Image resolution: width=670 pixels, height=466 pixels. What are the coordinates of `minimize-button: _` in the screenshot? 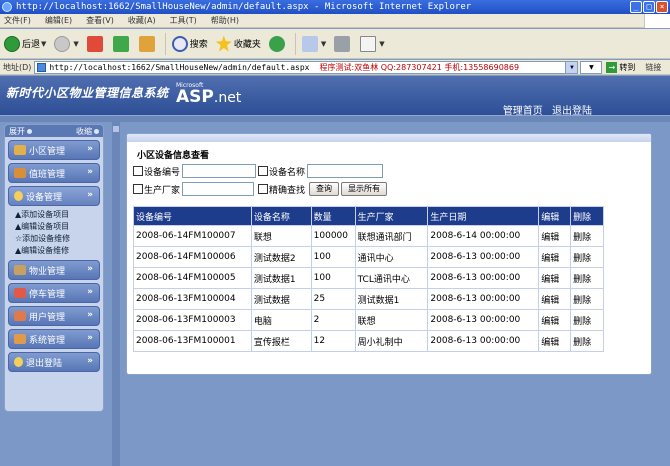 It's located at (636, 7).